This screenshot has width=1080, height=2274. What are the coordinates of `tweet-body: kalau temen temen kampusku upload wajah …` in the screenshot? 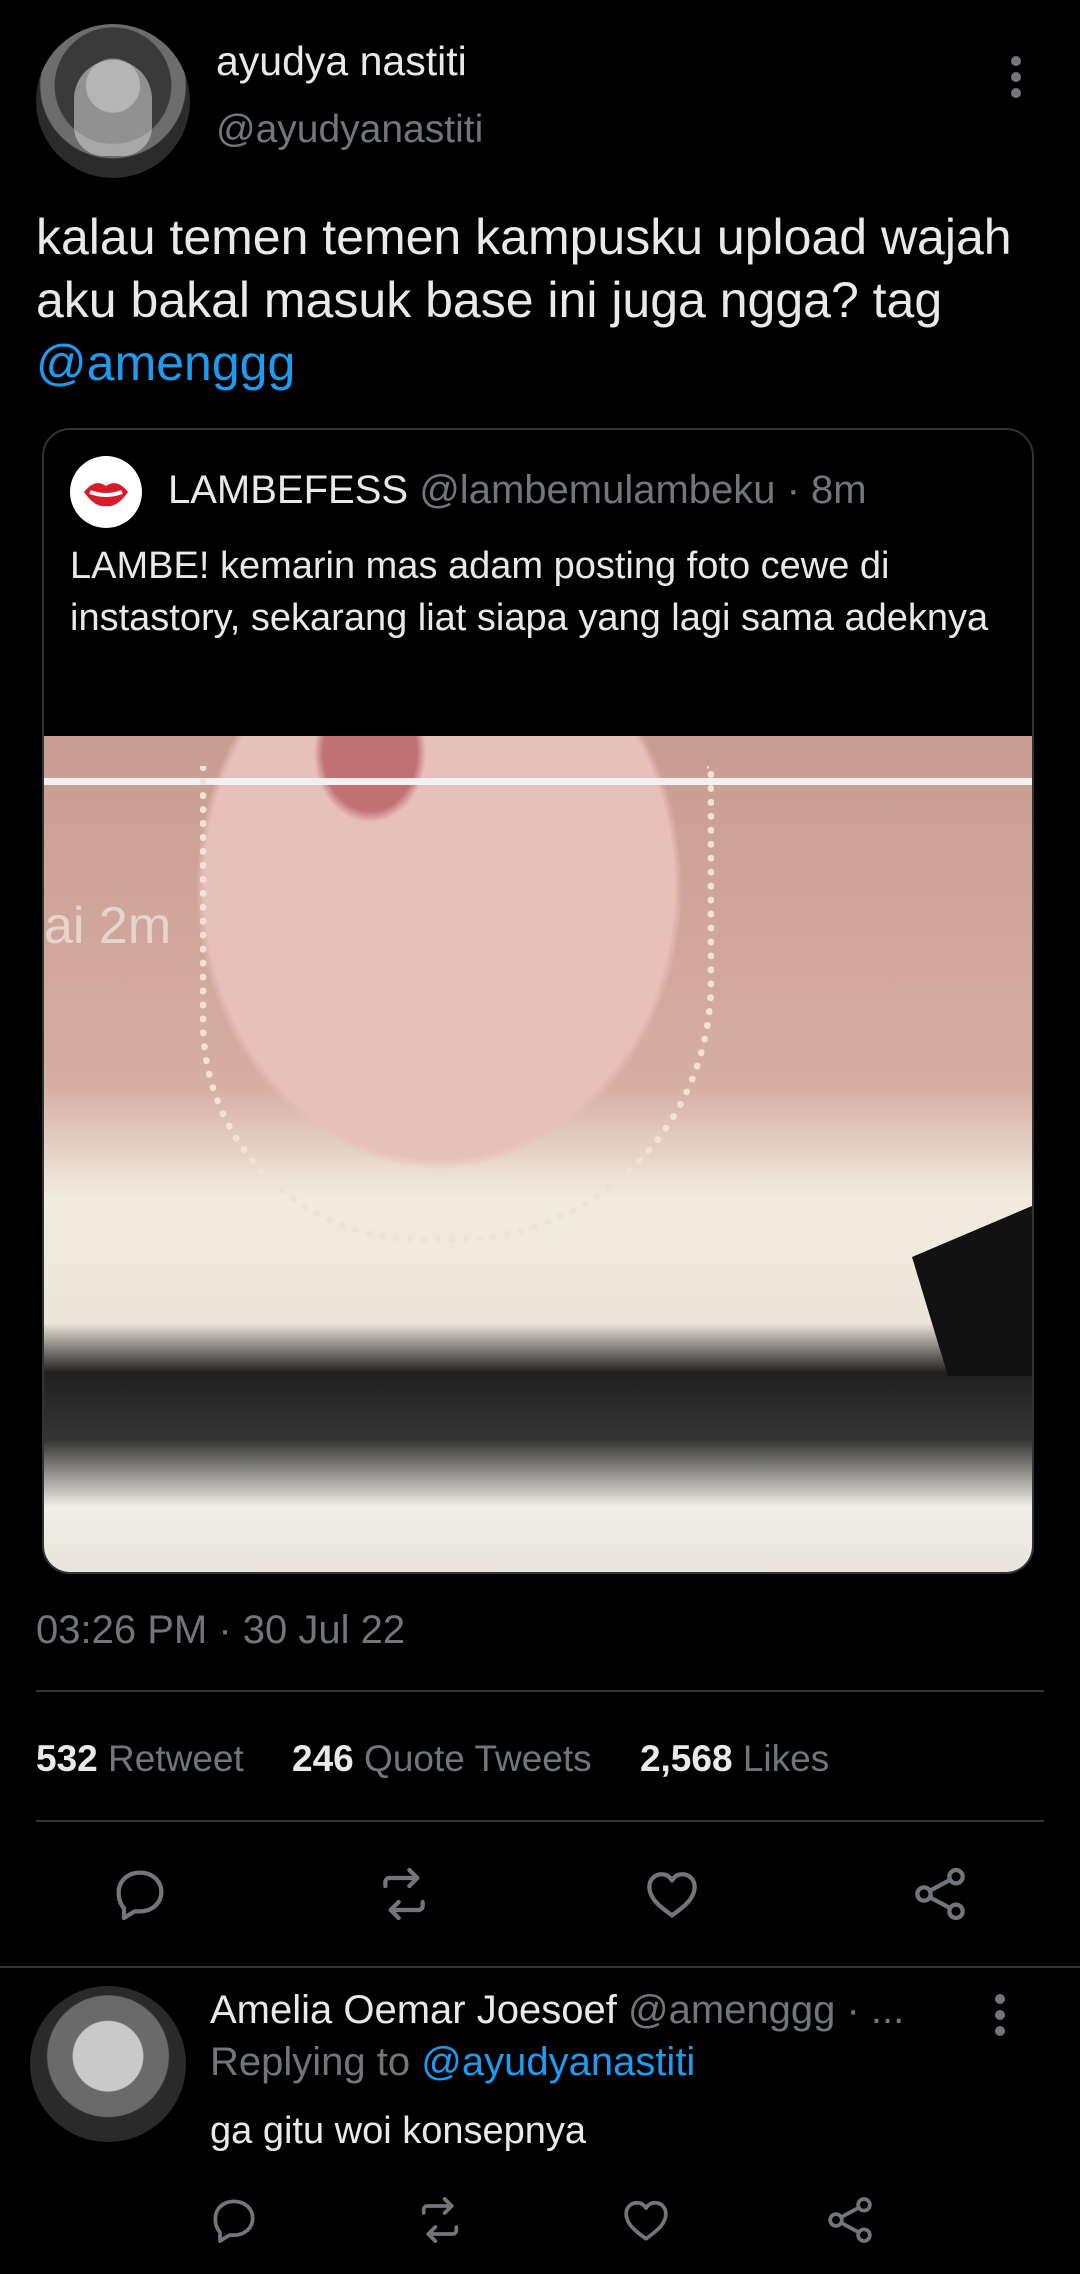 It's located at (524, 268).